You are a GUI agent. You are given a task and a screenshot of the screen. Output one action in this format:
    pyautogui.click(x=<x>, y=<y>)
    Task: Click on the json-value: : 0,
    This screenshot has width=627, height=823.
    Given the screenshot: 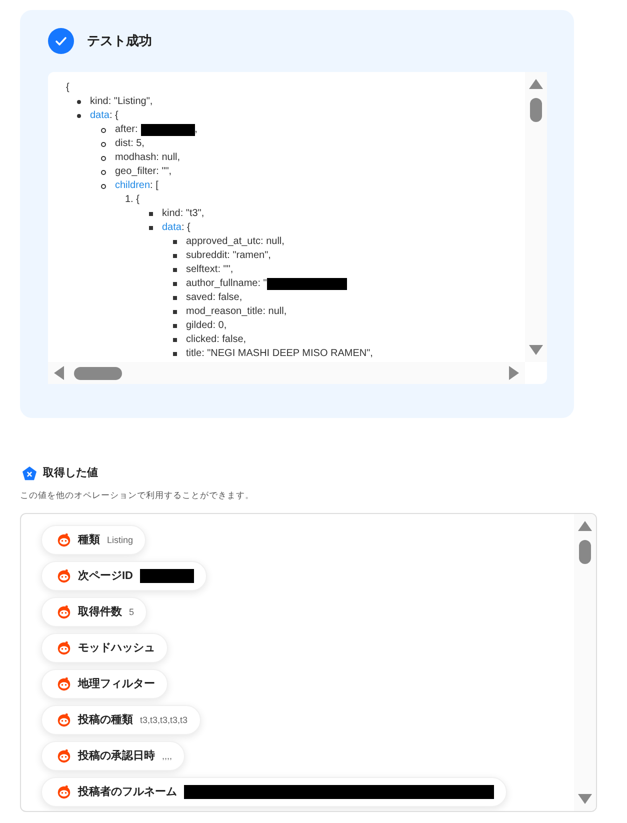 What is the action you would take?
    pyautogui.click(x=219, y=326)
    